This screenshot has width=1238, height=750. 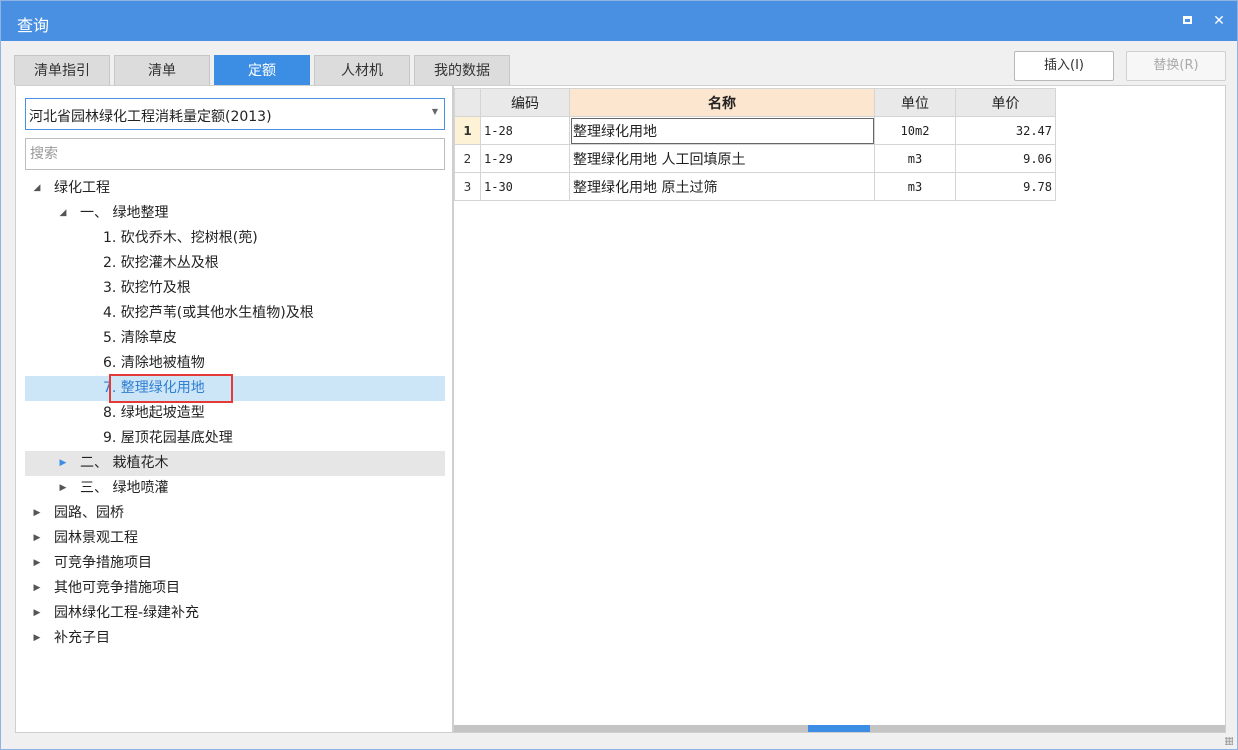 What do you see at coordinates (525, 158) in the screenshot?
I see `cell-code: 1-29` at bounding box center [525, 158].